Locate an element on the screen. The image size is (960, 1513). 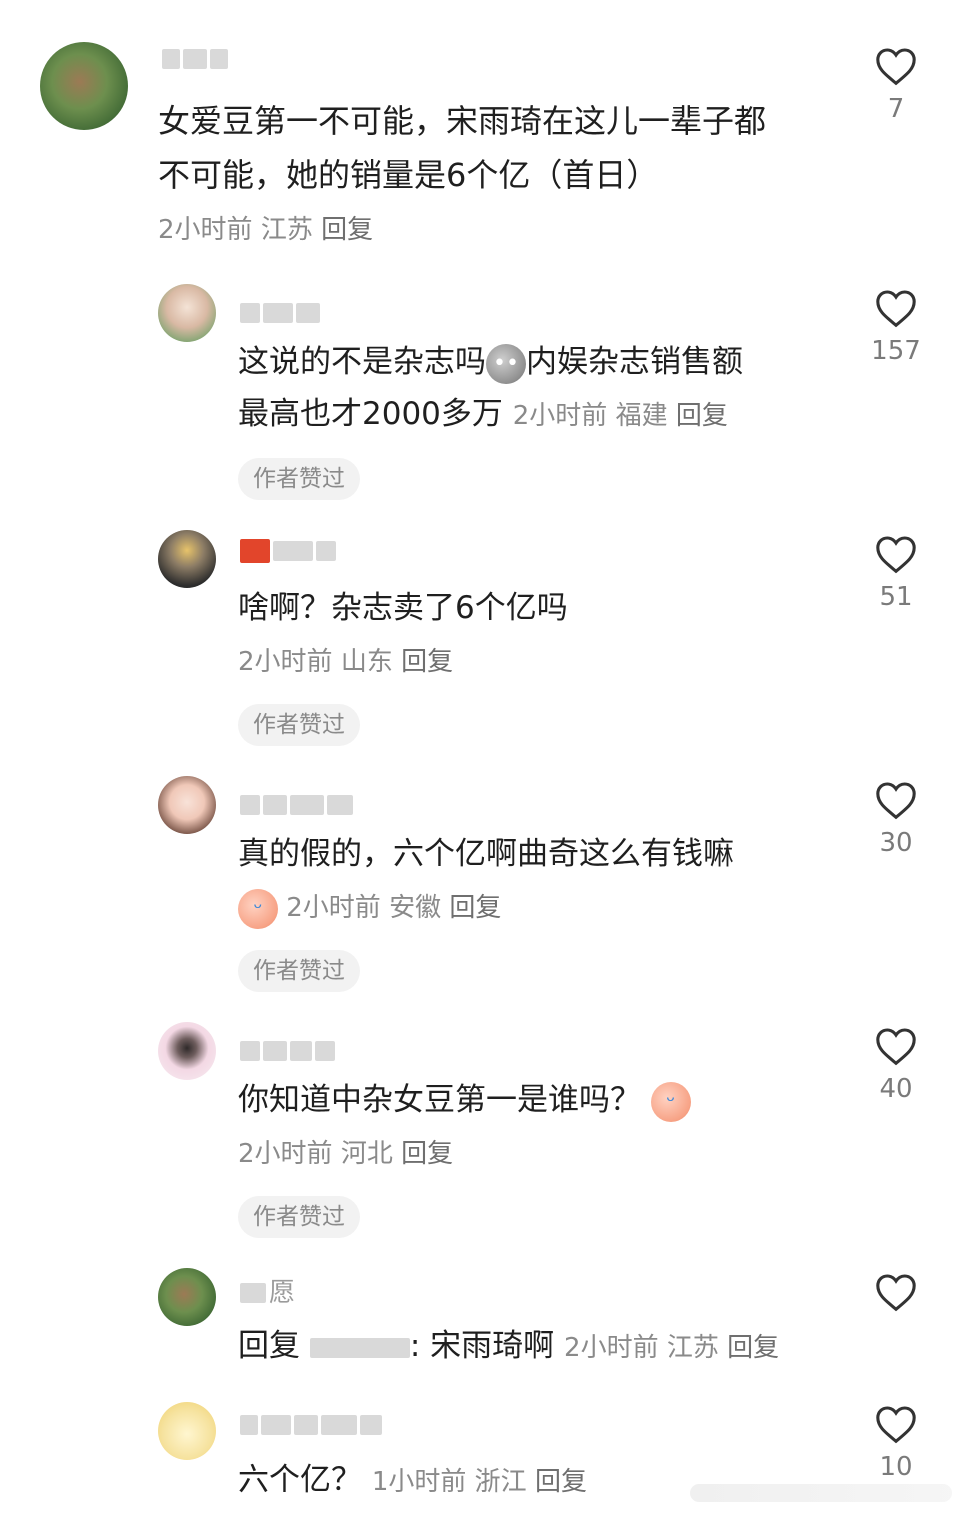
gray-face-emoji: •• is located at coordinates (506, 363).